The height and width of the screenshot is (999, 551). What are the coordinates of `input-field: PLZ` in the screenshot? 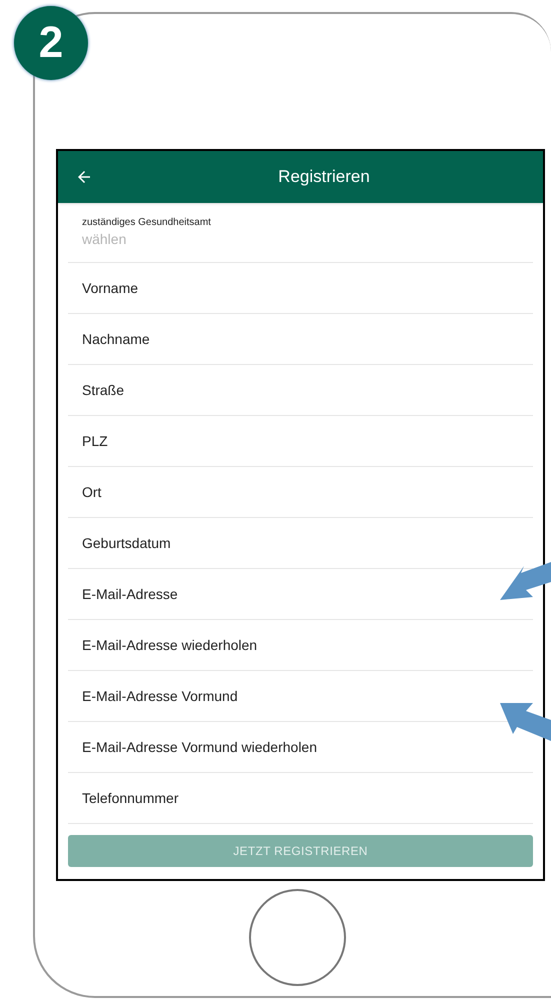 It's located at (262, 441).